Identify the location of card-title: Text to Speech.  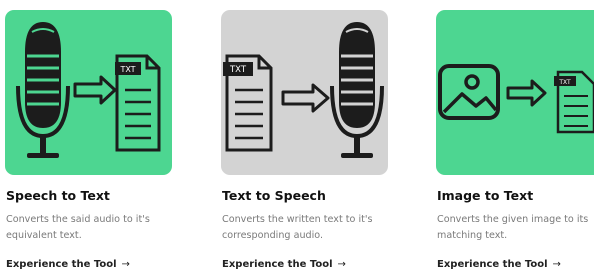
(274, 195).